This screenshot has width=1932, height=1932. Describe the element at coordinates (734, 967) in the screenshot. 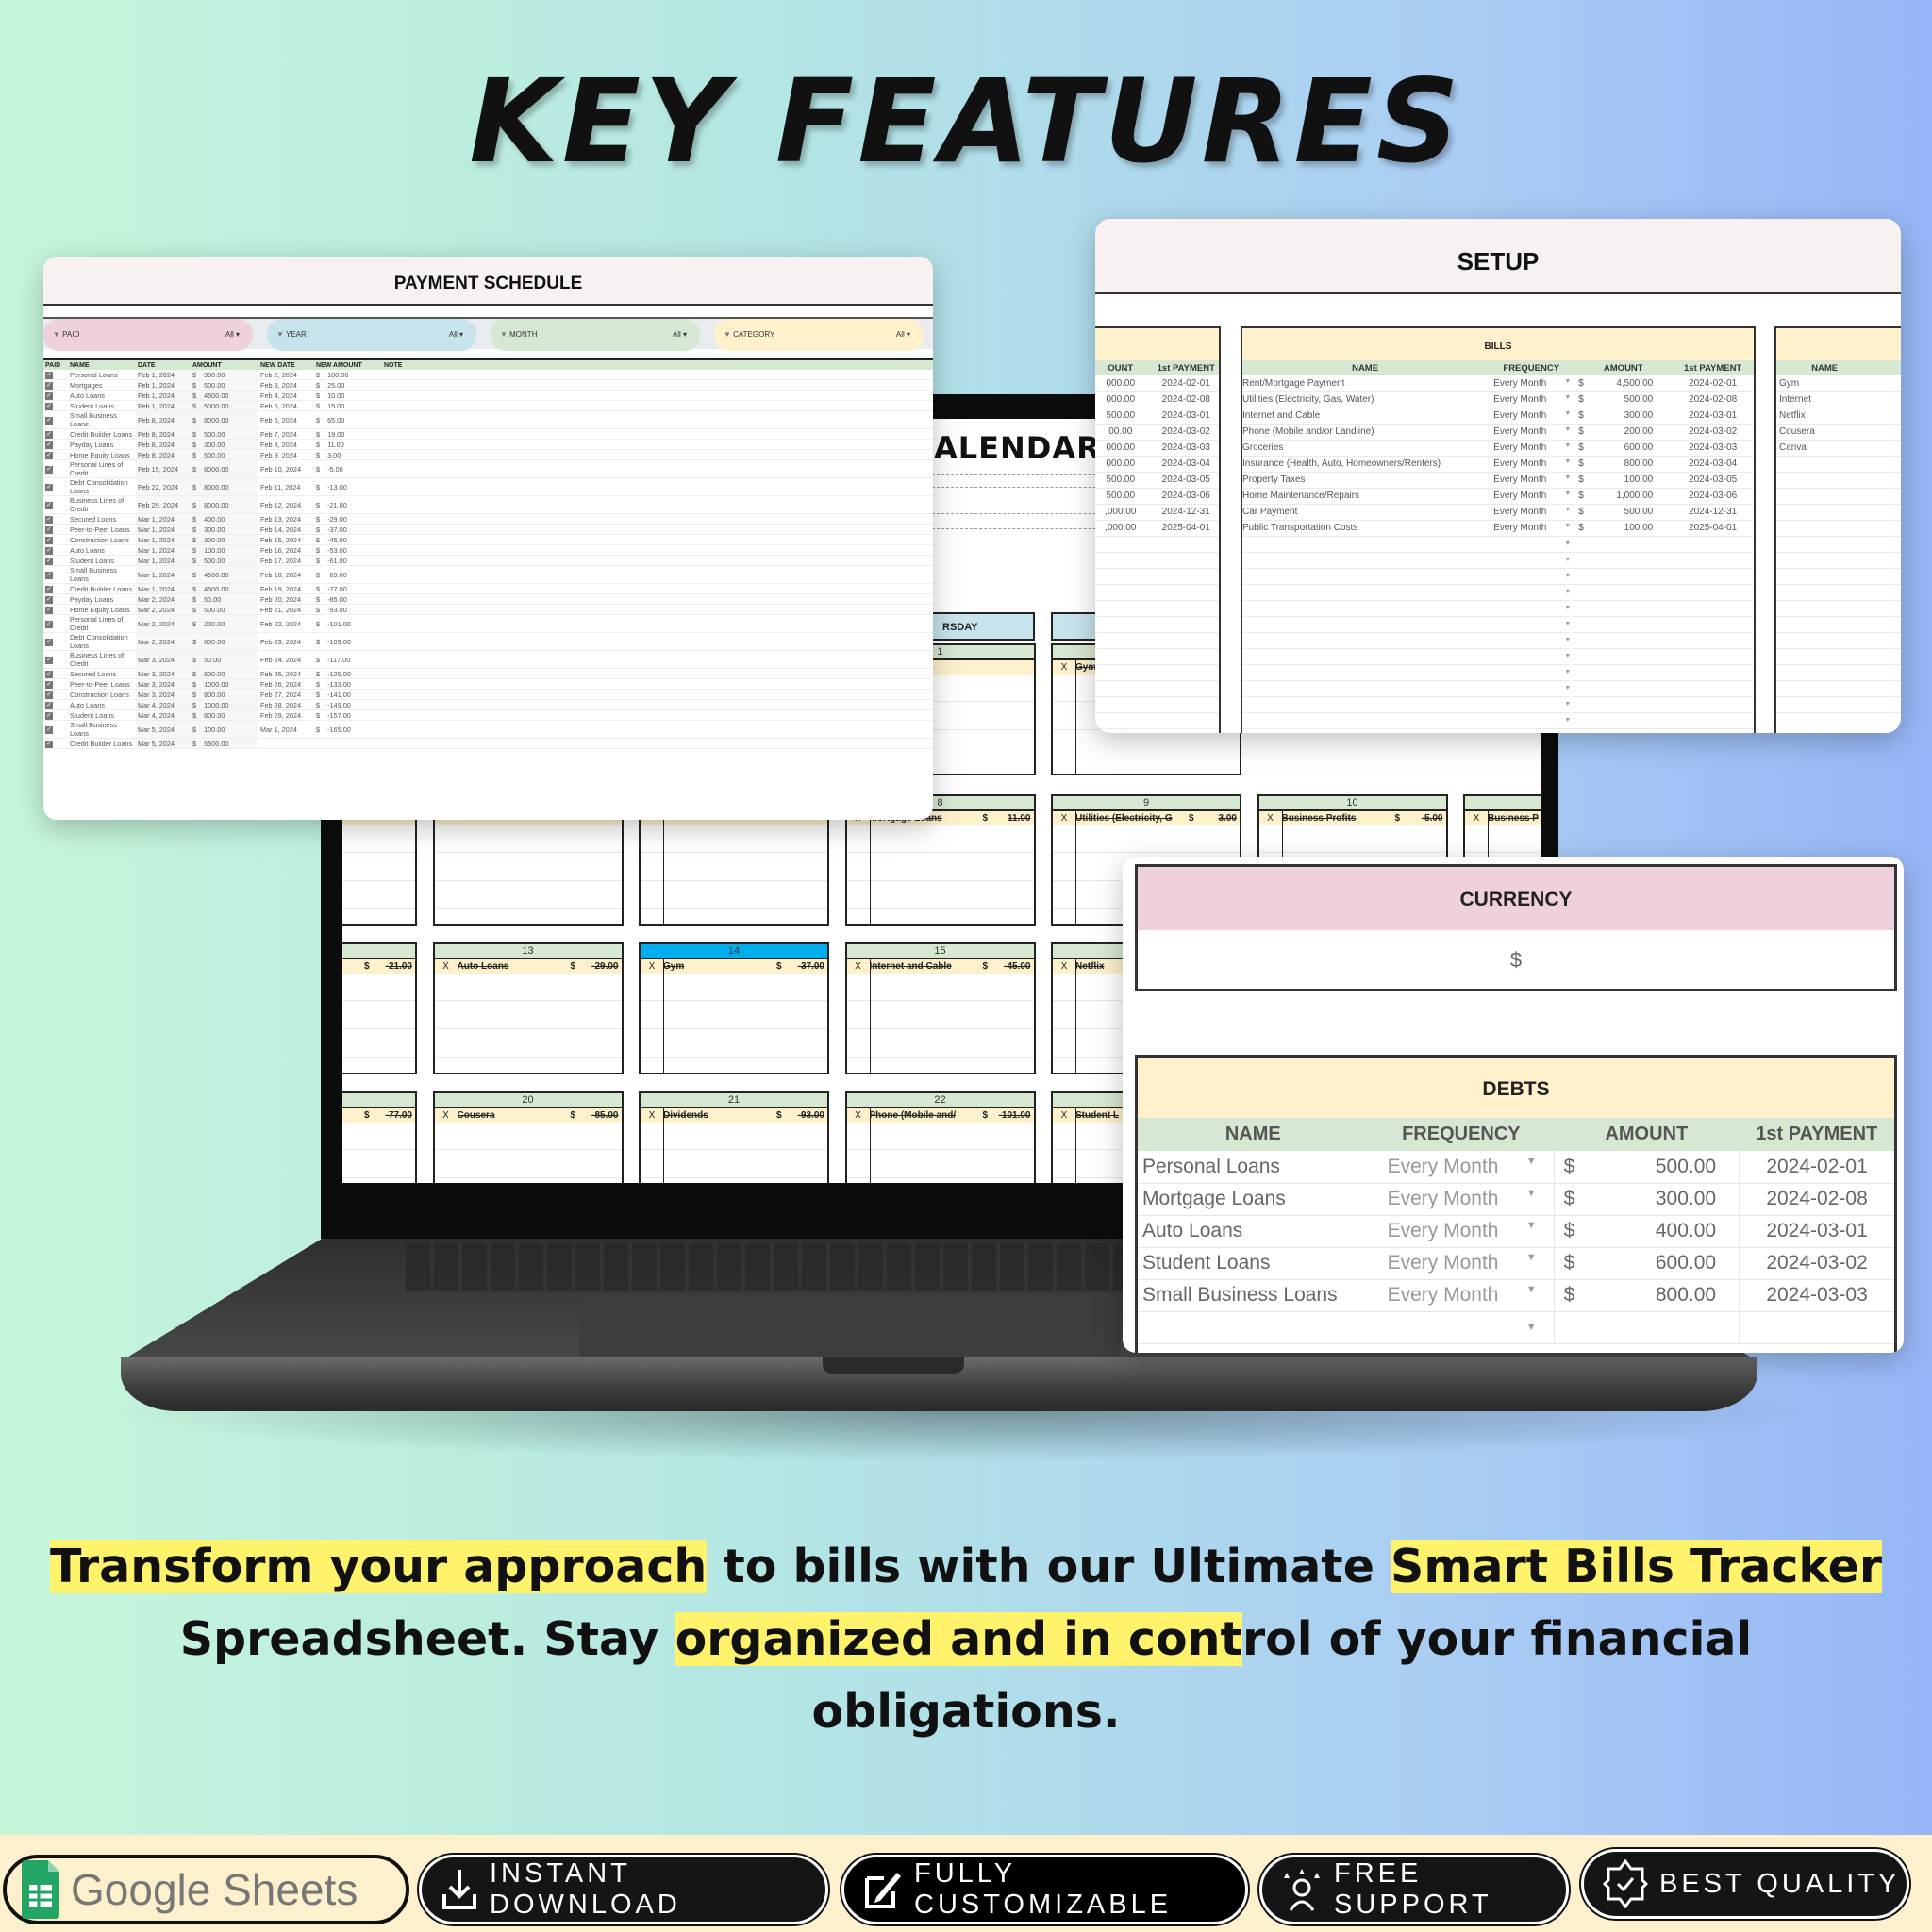

I see `calendar-entry: X Gym $ -37.00` at that location.